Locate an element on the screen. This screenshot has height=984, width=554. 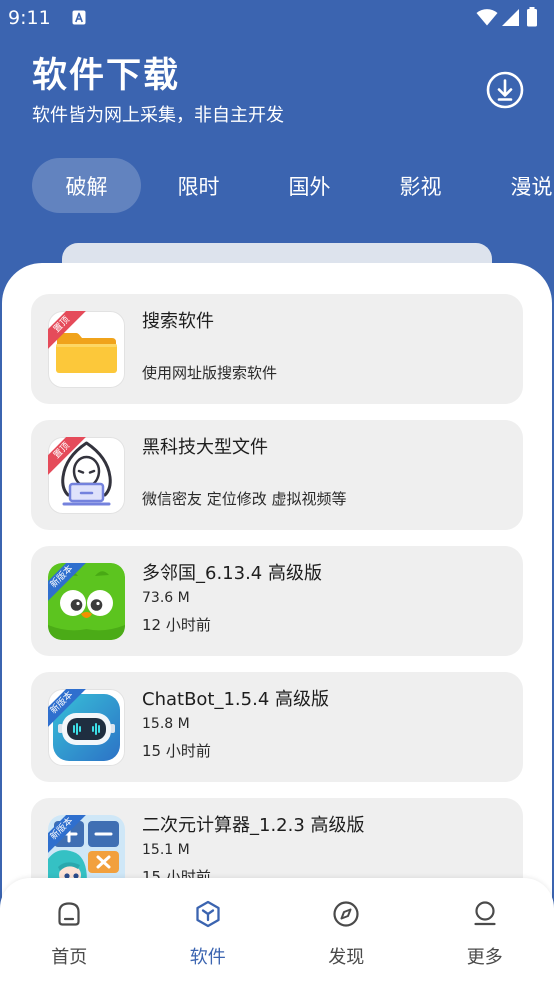
status-bar: 9:11 is located at coordinates (277, 18).